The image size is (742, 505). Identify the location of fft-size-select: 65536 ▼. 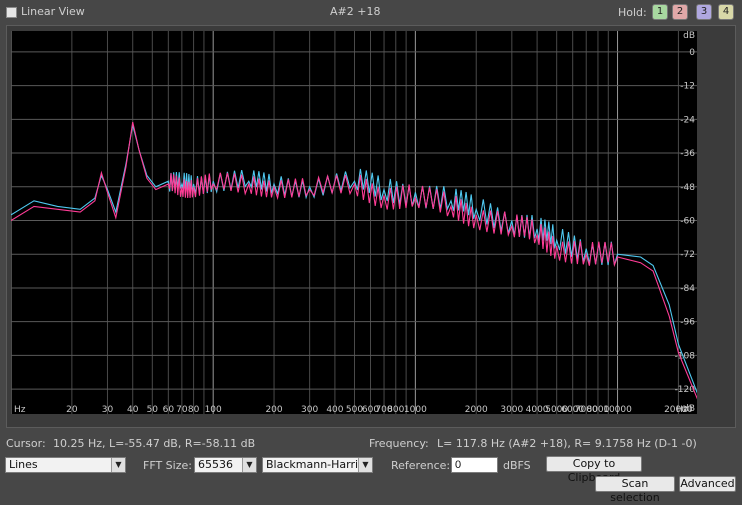
(225, 465).